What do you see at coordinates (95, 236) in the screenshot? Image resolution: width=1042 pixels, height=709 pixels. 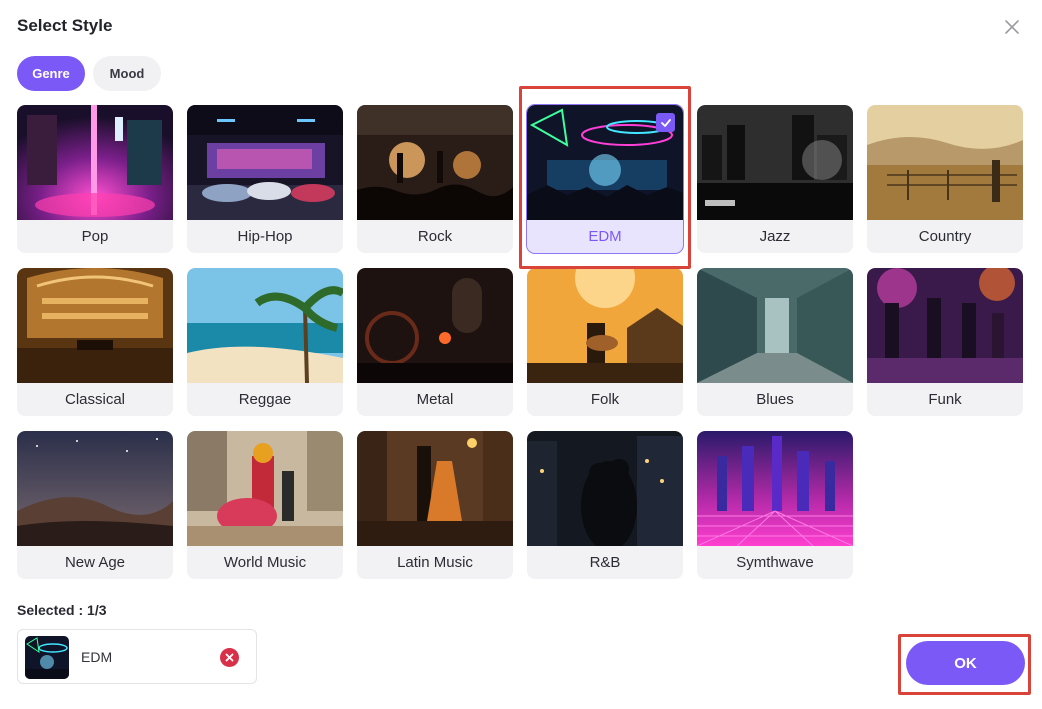 I see `style-label: Pop` at bounding box center [95, 236].